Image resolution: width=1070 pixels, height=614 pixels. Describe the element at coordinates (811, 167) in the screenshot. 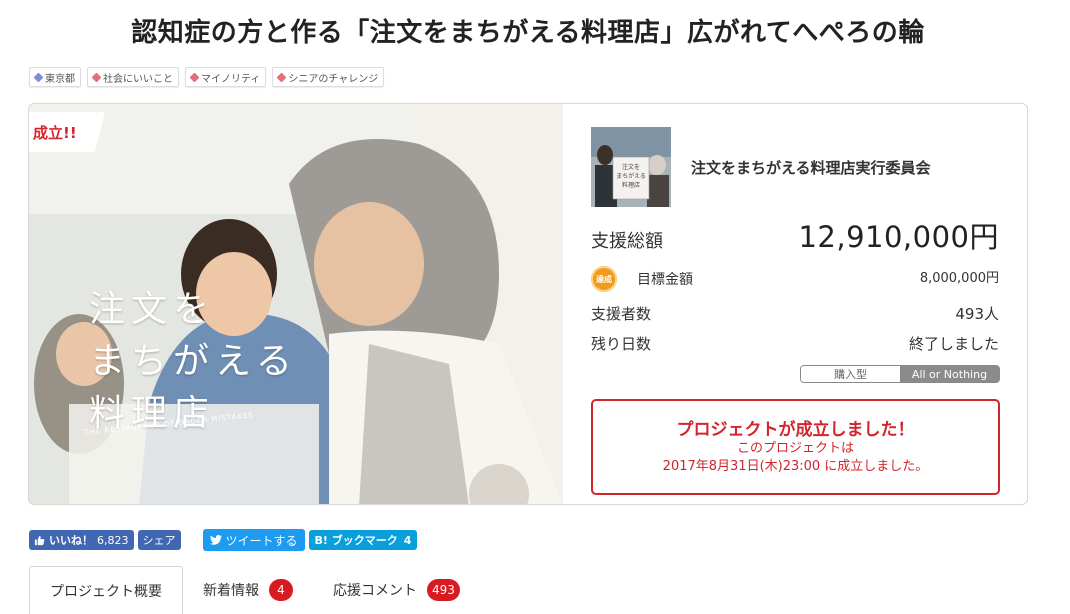

I see `owner-name: 注文をまちがえる料理店実行委員会` at that location.